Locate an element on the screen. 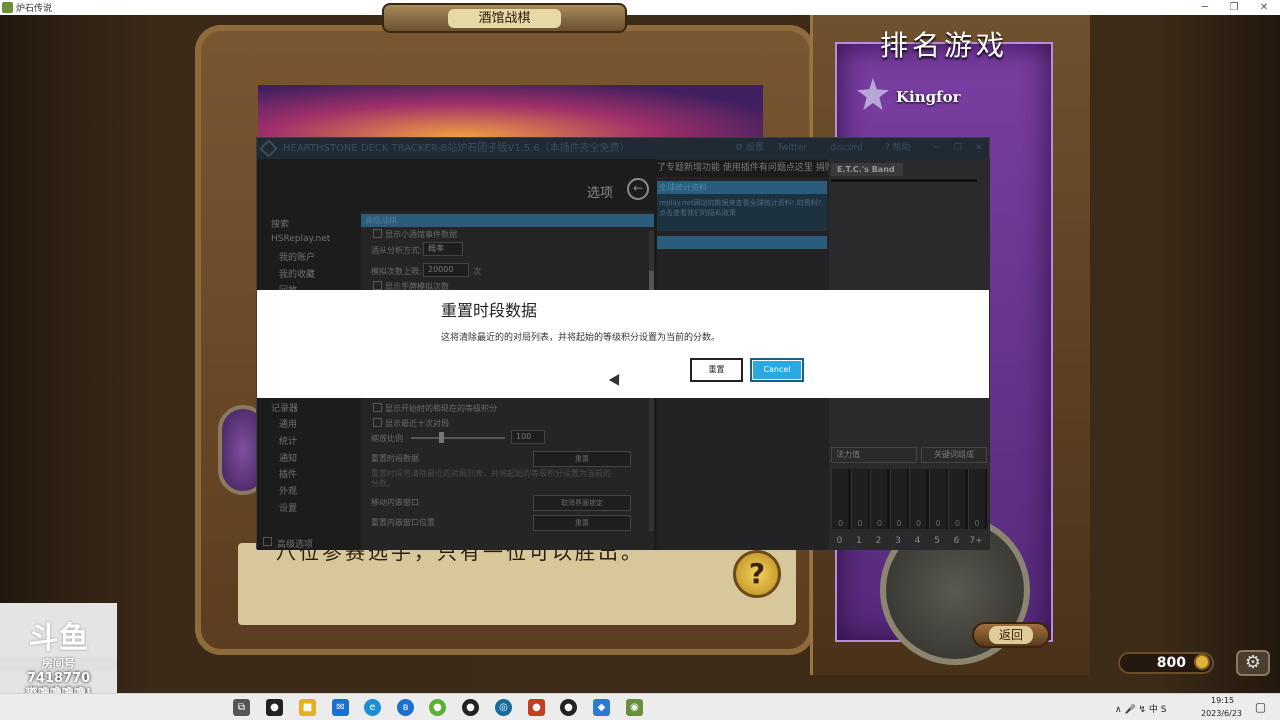  tracker-settings-link: ⚙ 設置 is located at coordinates (749, 148).